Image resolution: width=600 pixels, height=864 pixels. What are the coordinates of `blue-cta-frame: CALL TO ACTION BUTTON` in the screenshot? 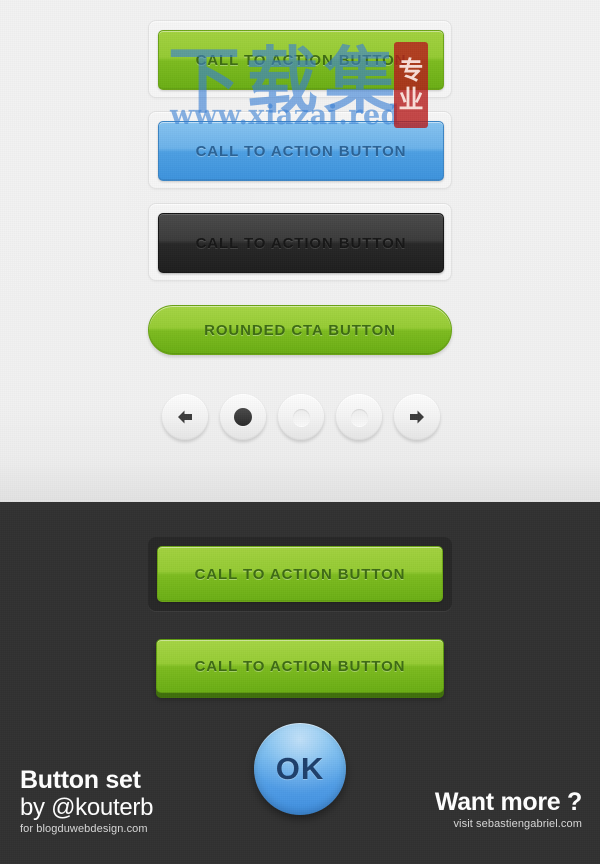 It's located at (300, 150).